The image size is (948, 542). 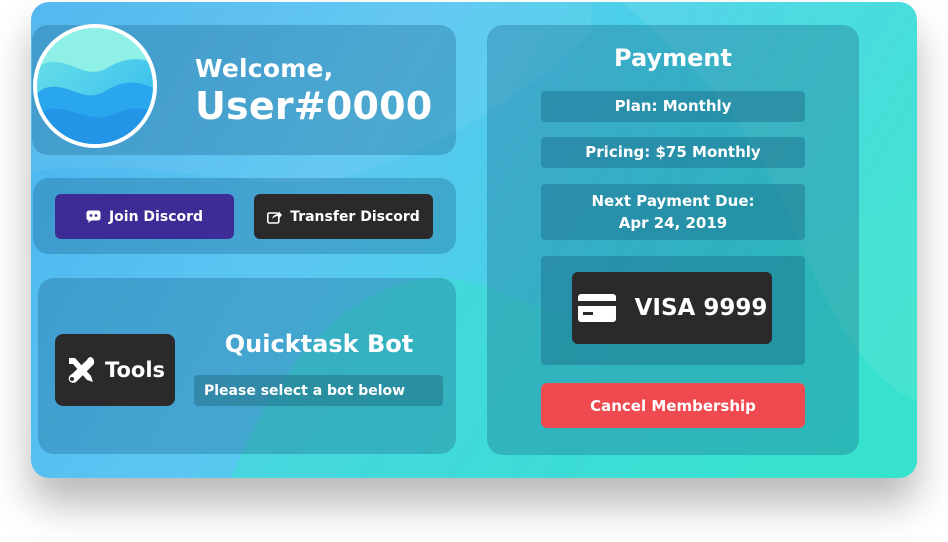 What do you see at coordinates (314, 106) in the screenshot?
I see `username: User#0000` at bounding box center [314, 106].